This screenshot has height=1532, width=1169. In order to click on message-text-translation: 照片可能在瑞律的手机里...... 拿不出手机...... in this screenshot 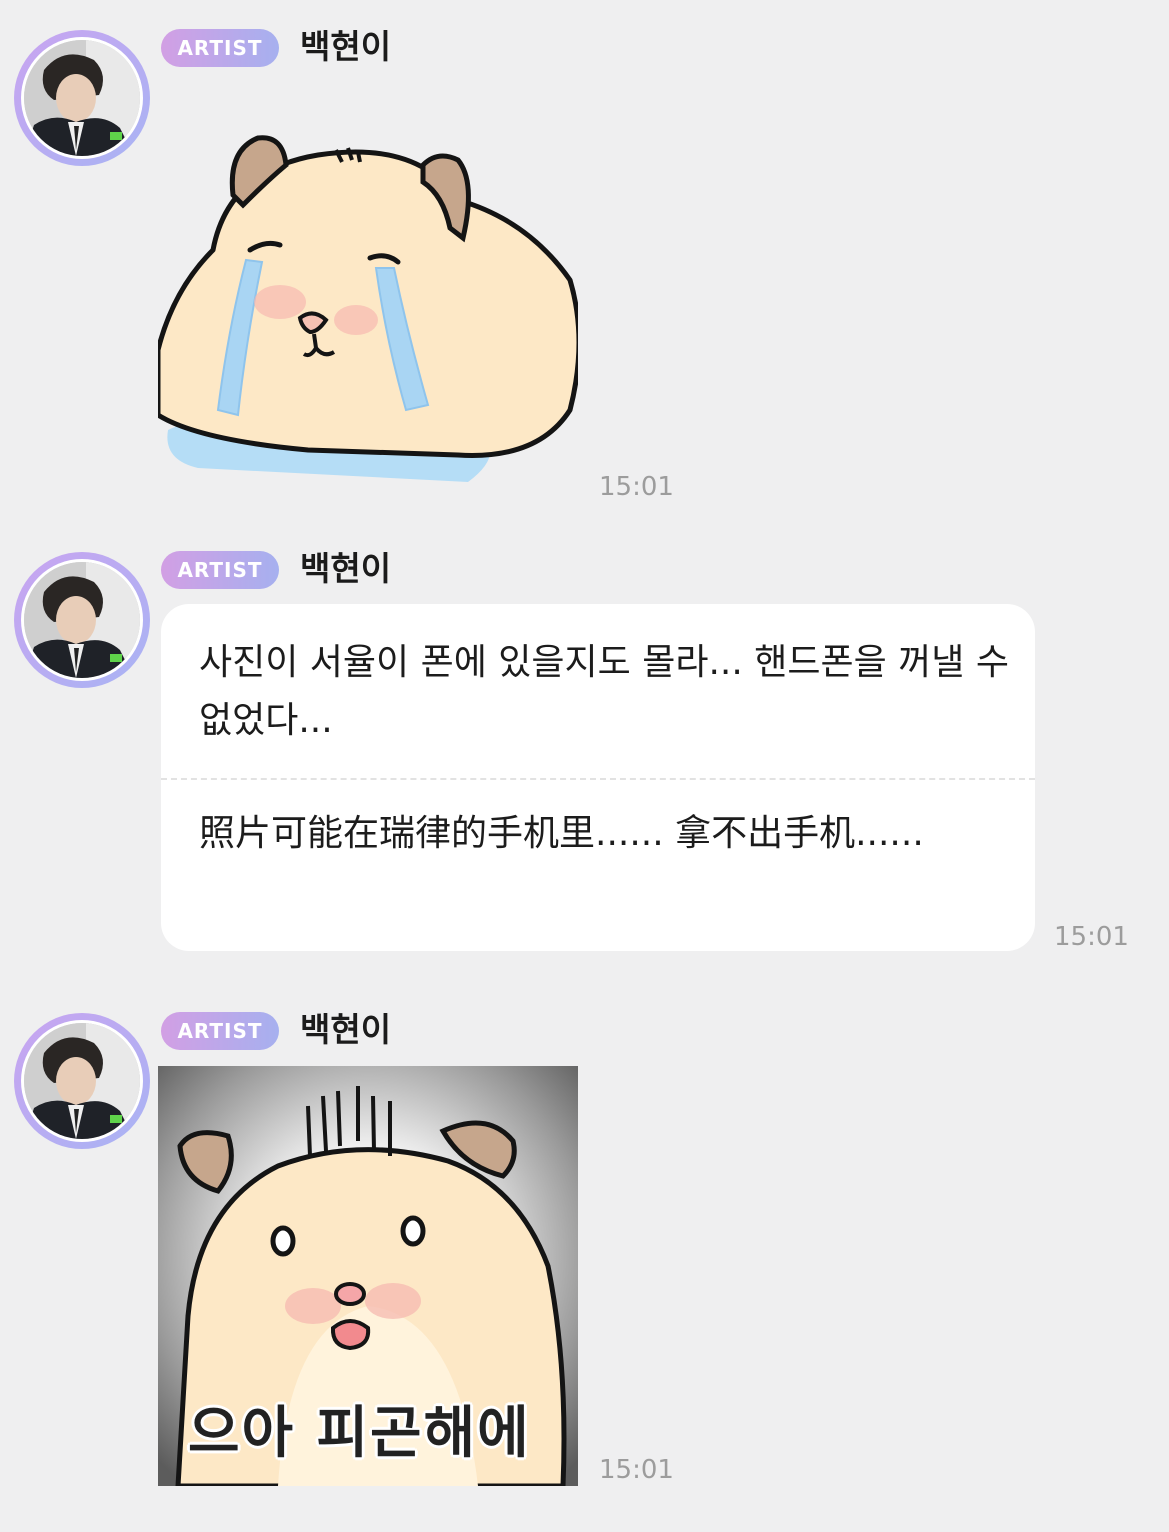, I will do `click(561, 833)`.